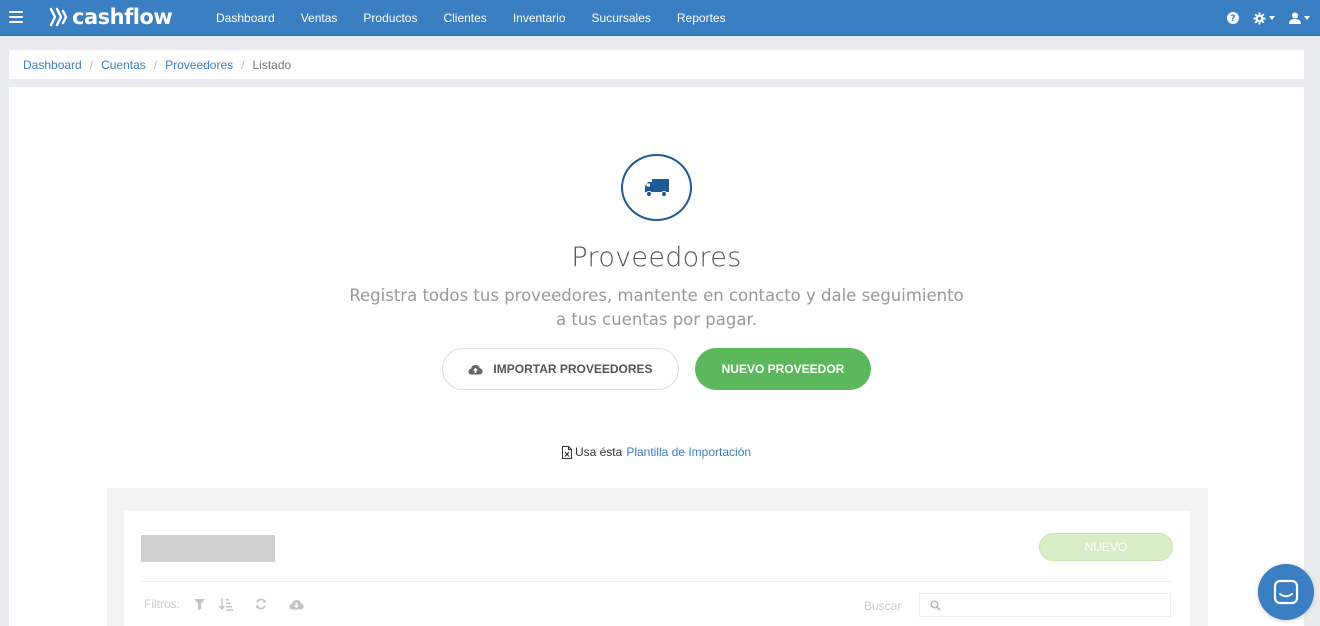 The width and height of the screenshot is (1320, 626). I want to click on nav-item-inventario: Inventario, so click(539, 18).